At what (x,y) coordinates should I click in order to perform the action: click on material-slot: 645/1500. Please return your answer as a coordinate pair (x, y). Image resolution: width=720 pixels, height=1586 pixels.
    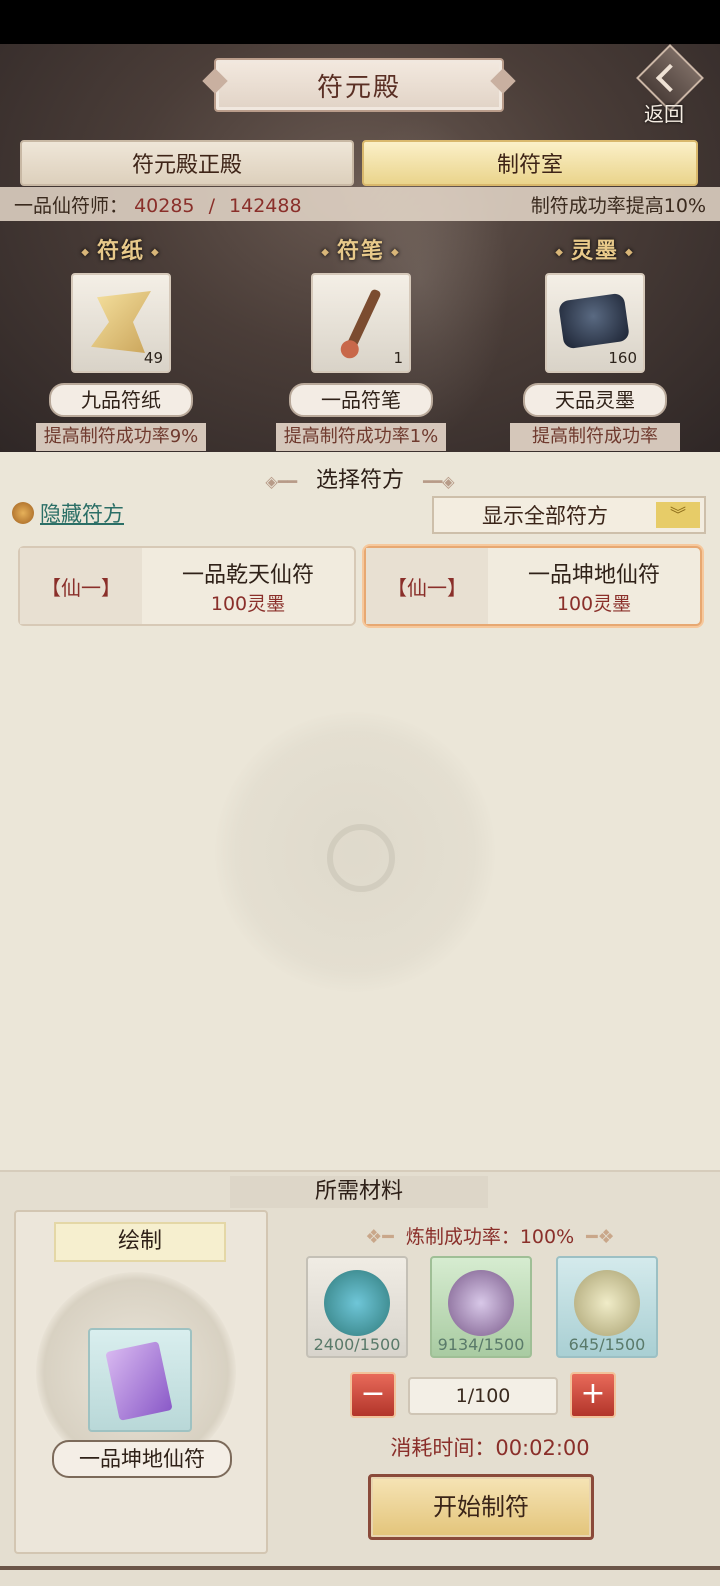
    Looking at the image, I should click on (607, 1307).